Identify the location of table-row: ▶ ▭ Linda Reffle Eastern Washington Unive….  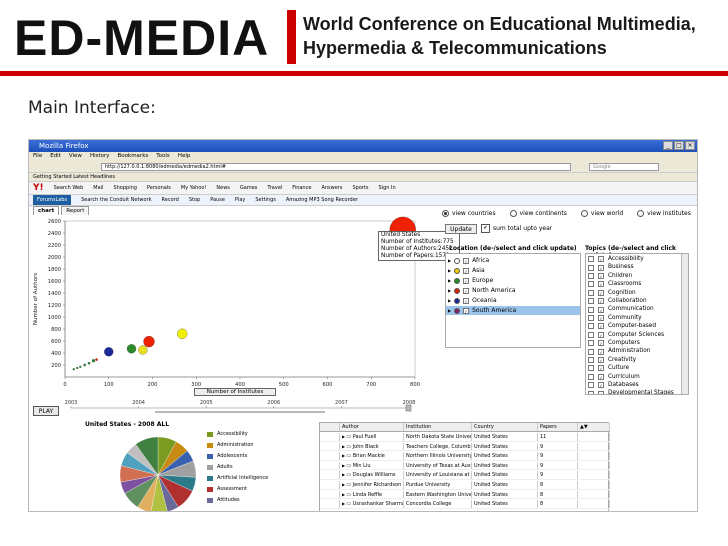
(465, 495).